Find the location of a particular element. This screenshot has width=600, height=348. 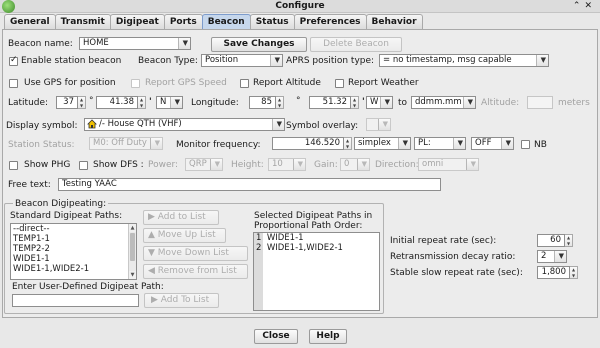

show-dfs-checkbox is located at coordinates (83, 165).